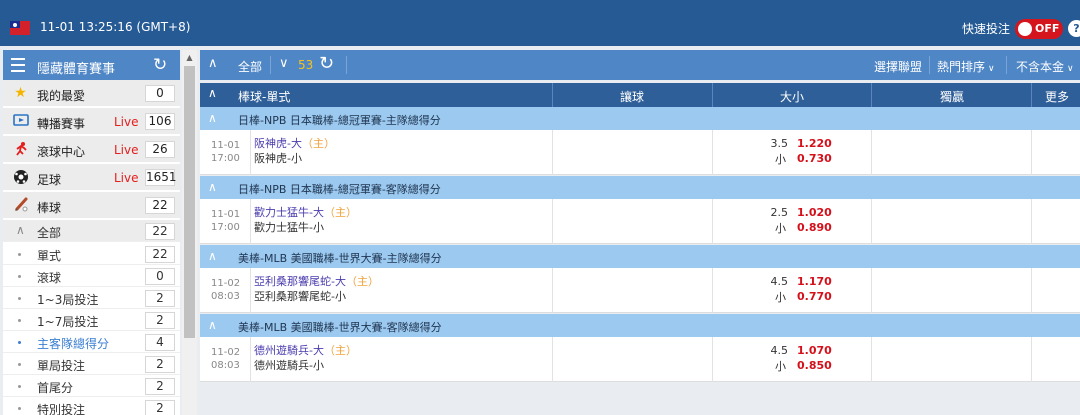 This screenshot has height=415, width=1080. I want to click on main-toolbar: ∧ 全部 ∨ 53 ↻ 選擇聯盟 熱門排序 ∨ 不含本金 ∨, so click(640, 65).